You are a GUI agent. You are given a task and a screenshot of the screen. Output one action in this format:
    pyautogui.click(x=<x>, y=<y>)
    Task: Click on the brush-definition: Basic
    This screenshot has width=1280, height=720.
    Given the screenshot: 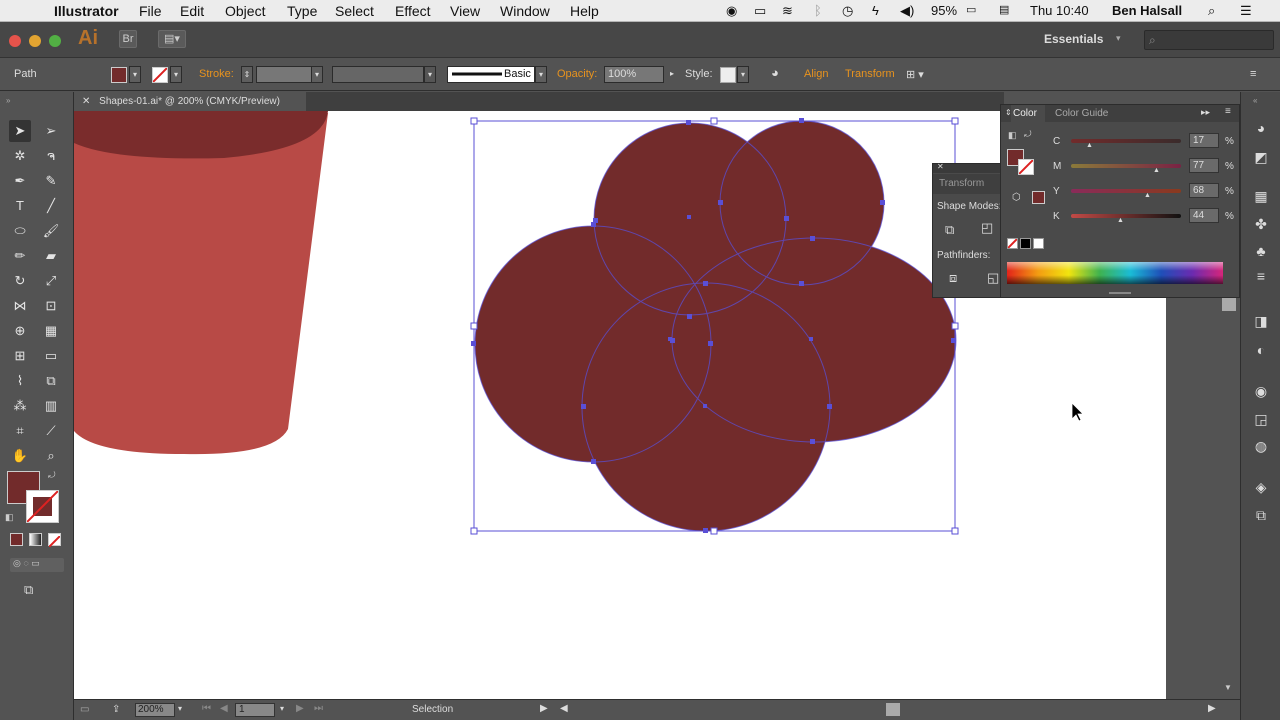 What is the action you would take?
    pyautogui.click(x=491, y=74)
    